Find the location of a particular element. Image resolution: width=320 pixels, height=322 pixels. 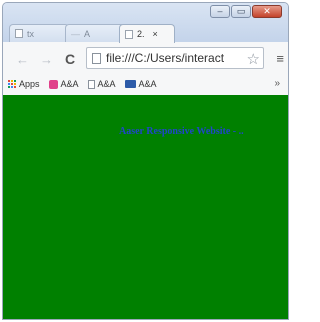

tab-1: tx is located at coordinates (39, 33).